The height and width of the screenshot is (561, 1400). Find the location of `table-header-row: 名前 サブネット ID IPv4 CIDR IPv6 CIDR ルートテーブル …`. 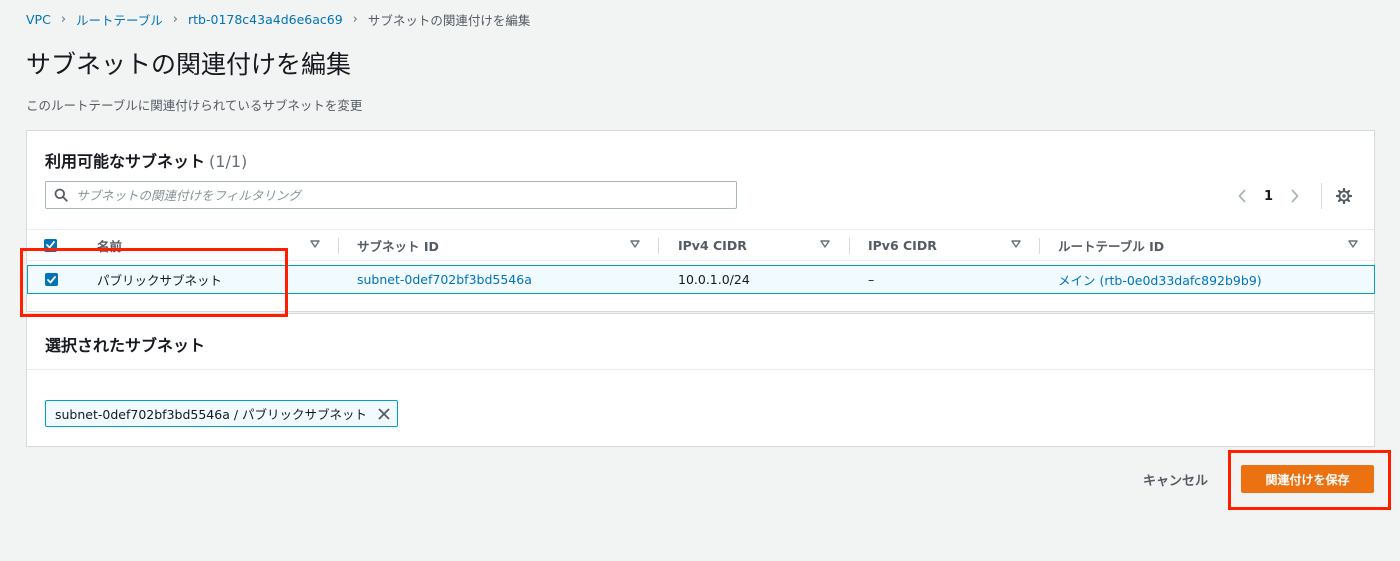

table-header-row: 名前 サブネット ID IPv4 CIDR IPv6 CIDR ルートテーブル … is located at coordinates (700, 245).